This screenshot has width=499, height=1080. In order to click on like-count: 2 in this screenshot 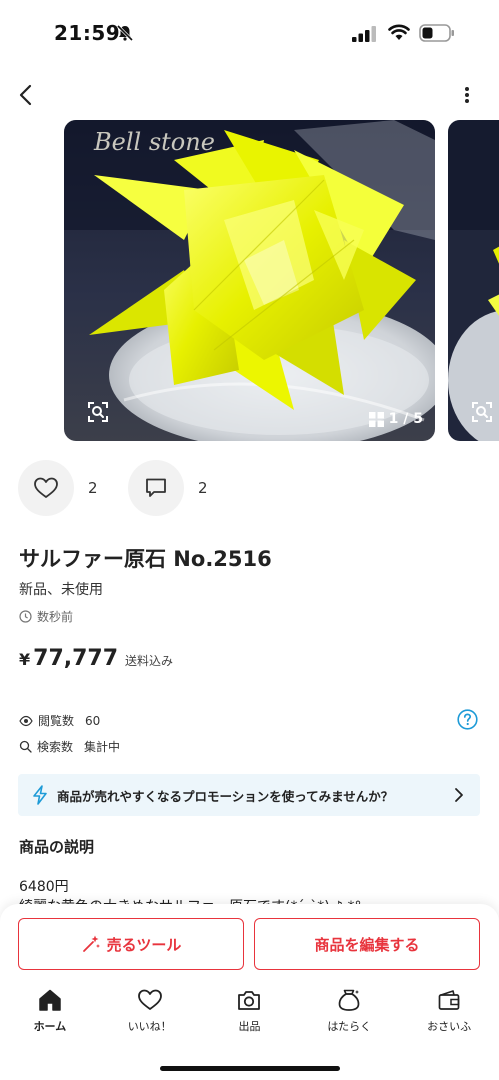, I will do `click(93, 488)`.